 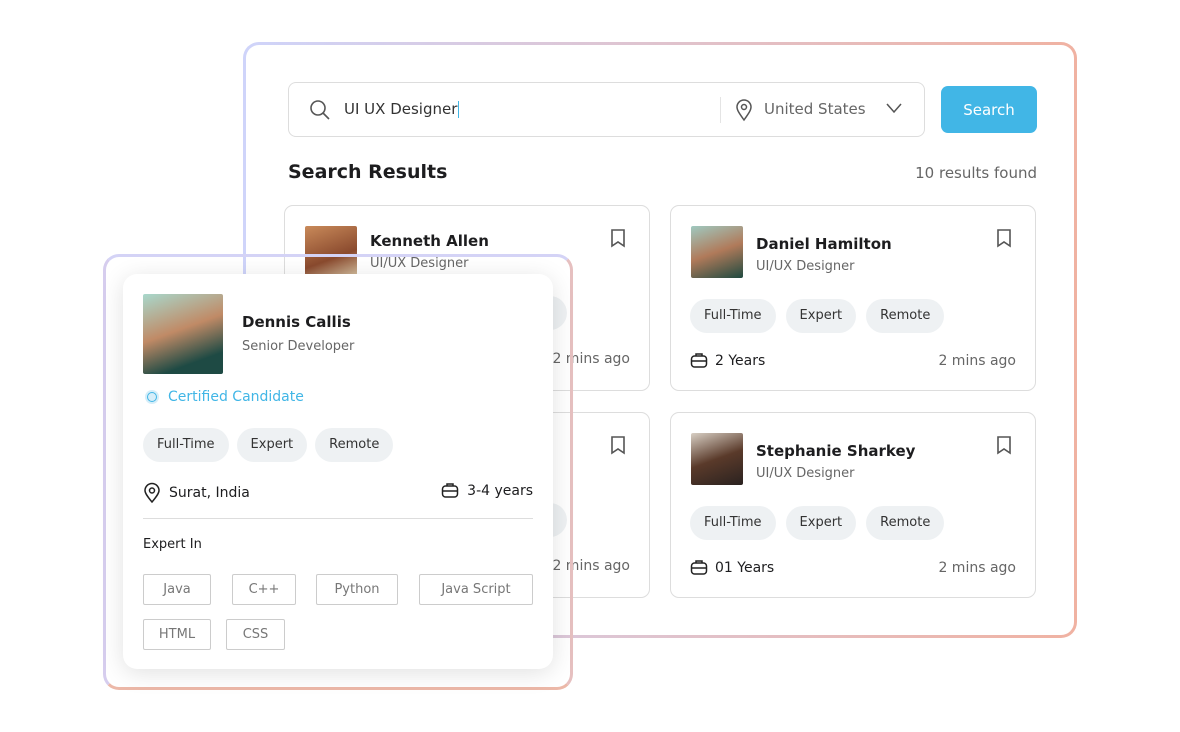 What do you see at coordinates (476, 589) in the screenshot?
I see `skill-tag: Java Script` at bounding box center [476, 589].